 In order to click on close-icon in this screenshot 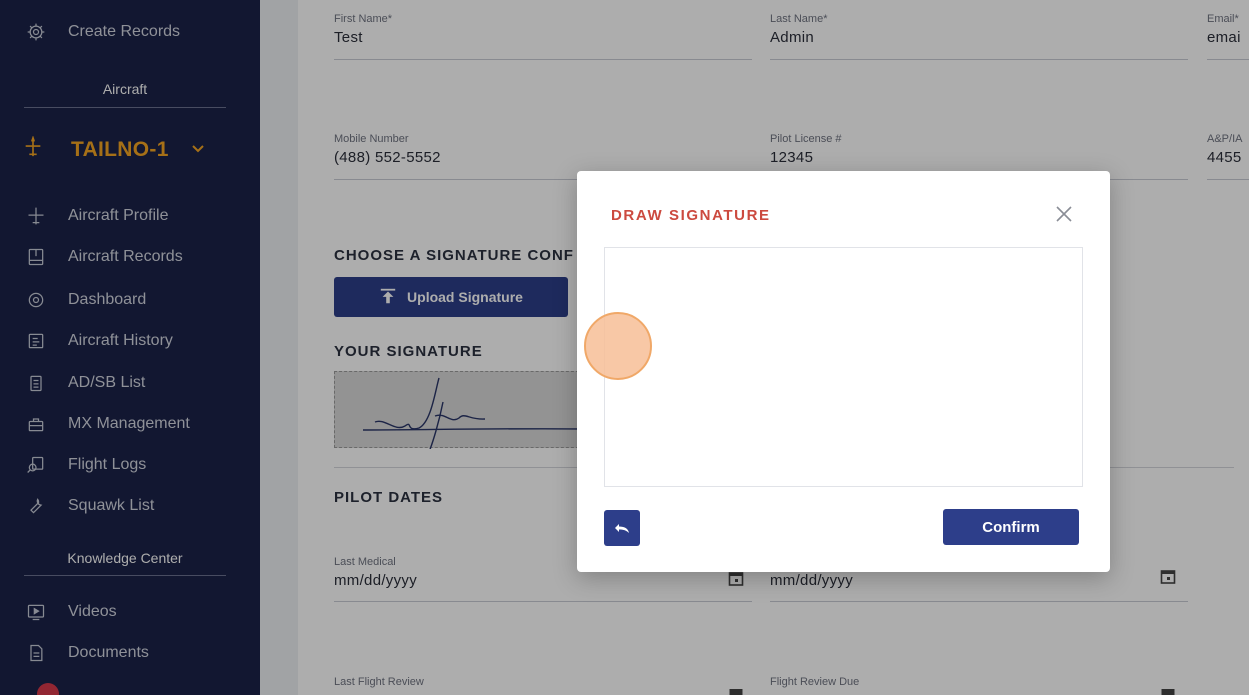, I will do `click(1064, 214)`.